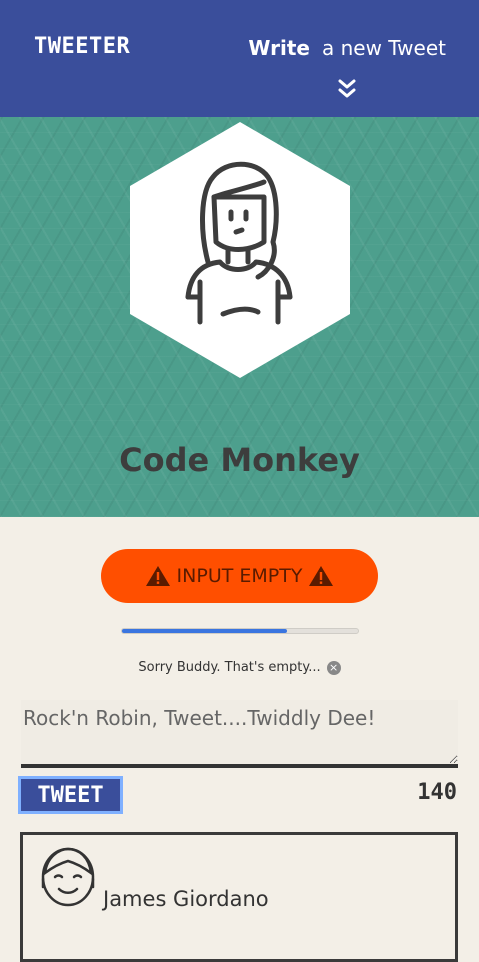 This screenshot has height=962, width=479. Describe the element at coordinates (239, 734) in the screenshot. I see `tweet-textarea` at that location.